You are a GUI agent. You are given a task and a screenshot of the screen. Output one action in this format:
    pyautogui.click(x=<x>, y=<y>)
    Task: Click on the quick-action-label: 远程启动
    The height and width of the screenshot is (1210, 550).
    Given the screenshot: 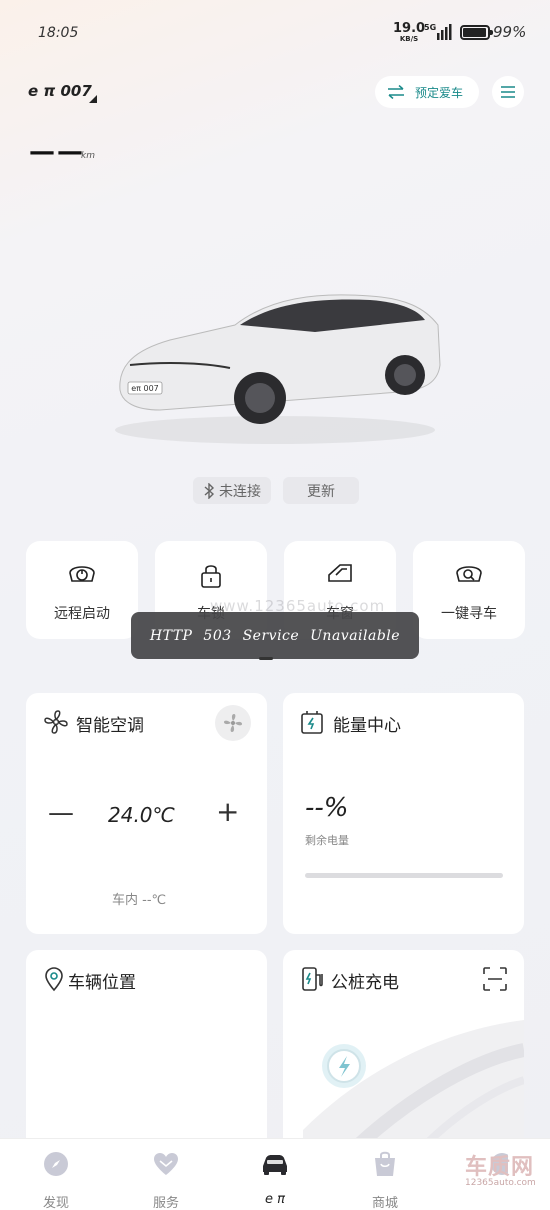 What is the action you would take?
    pyautogui.click(x=82, y=614)
    